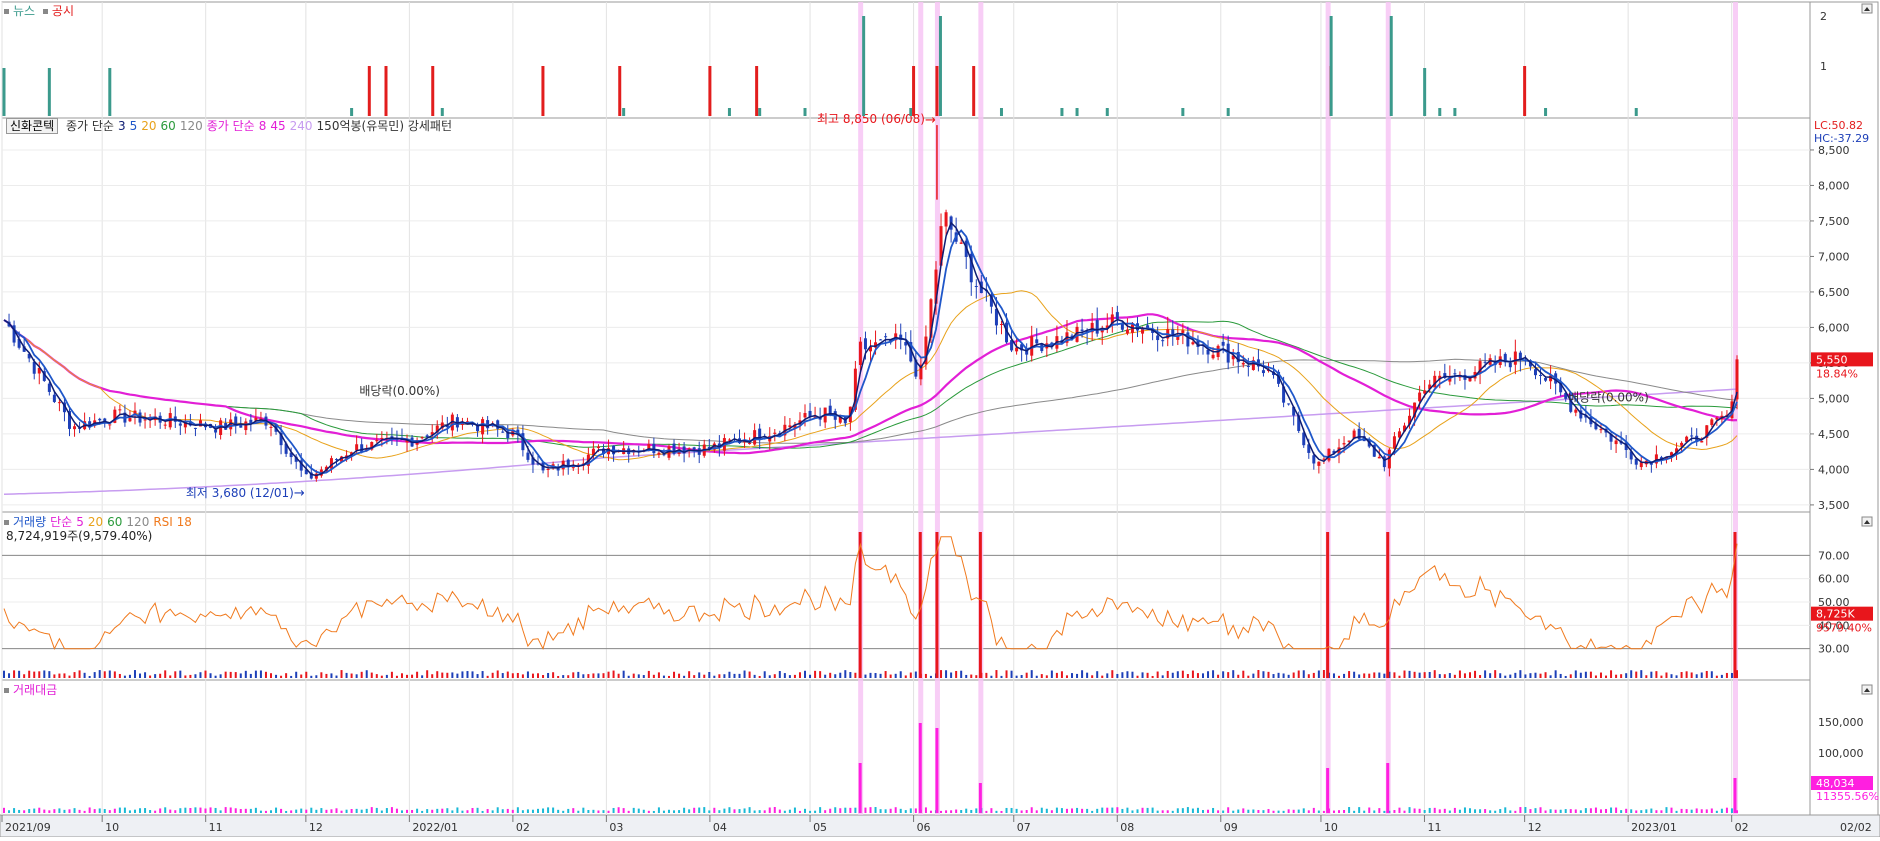  What do you see at coordinates (1841, 753) in the screenshot?
I see `amount-tick-label: 100,000` at bounding box center [1841, 753].